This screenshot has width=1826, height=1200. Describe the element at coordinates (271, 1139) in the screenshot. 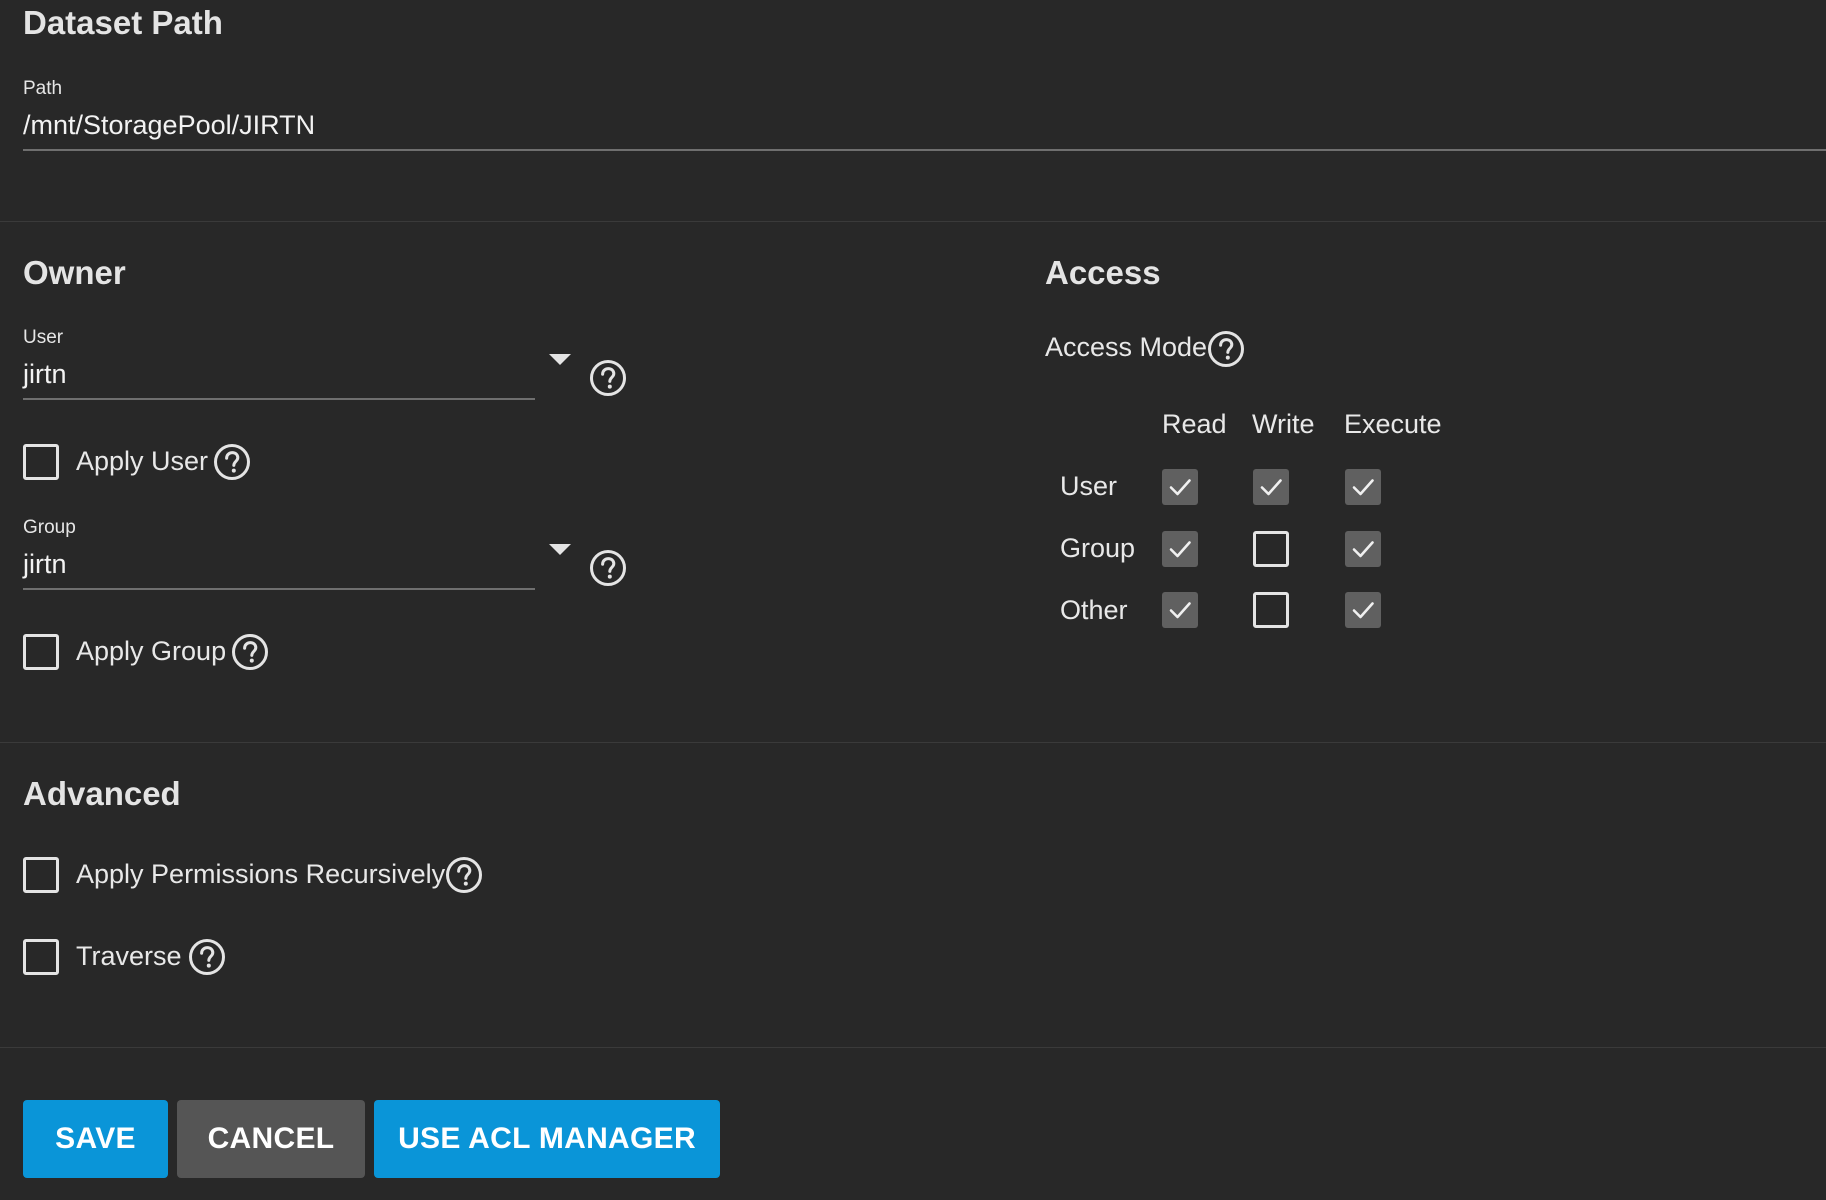

I see `cancel-button: CANCEL` at that location.